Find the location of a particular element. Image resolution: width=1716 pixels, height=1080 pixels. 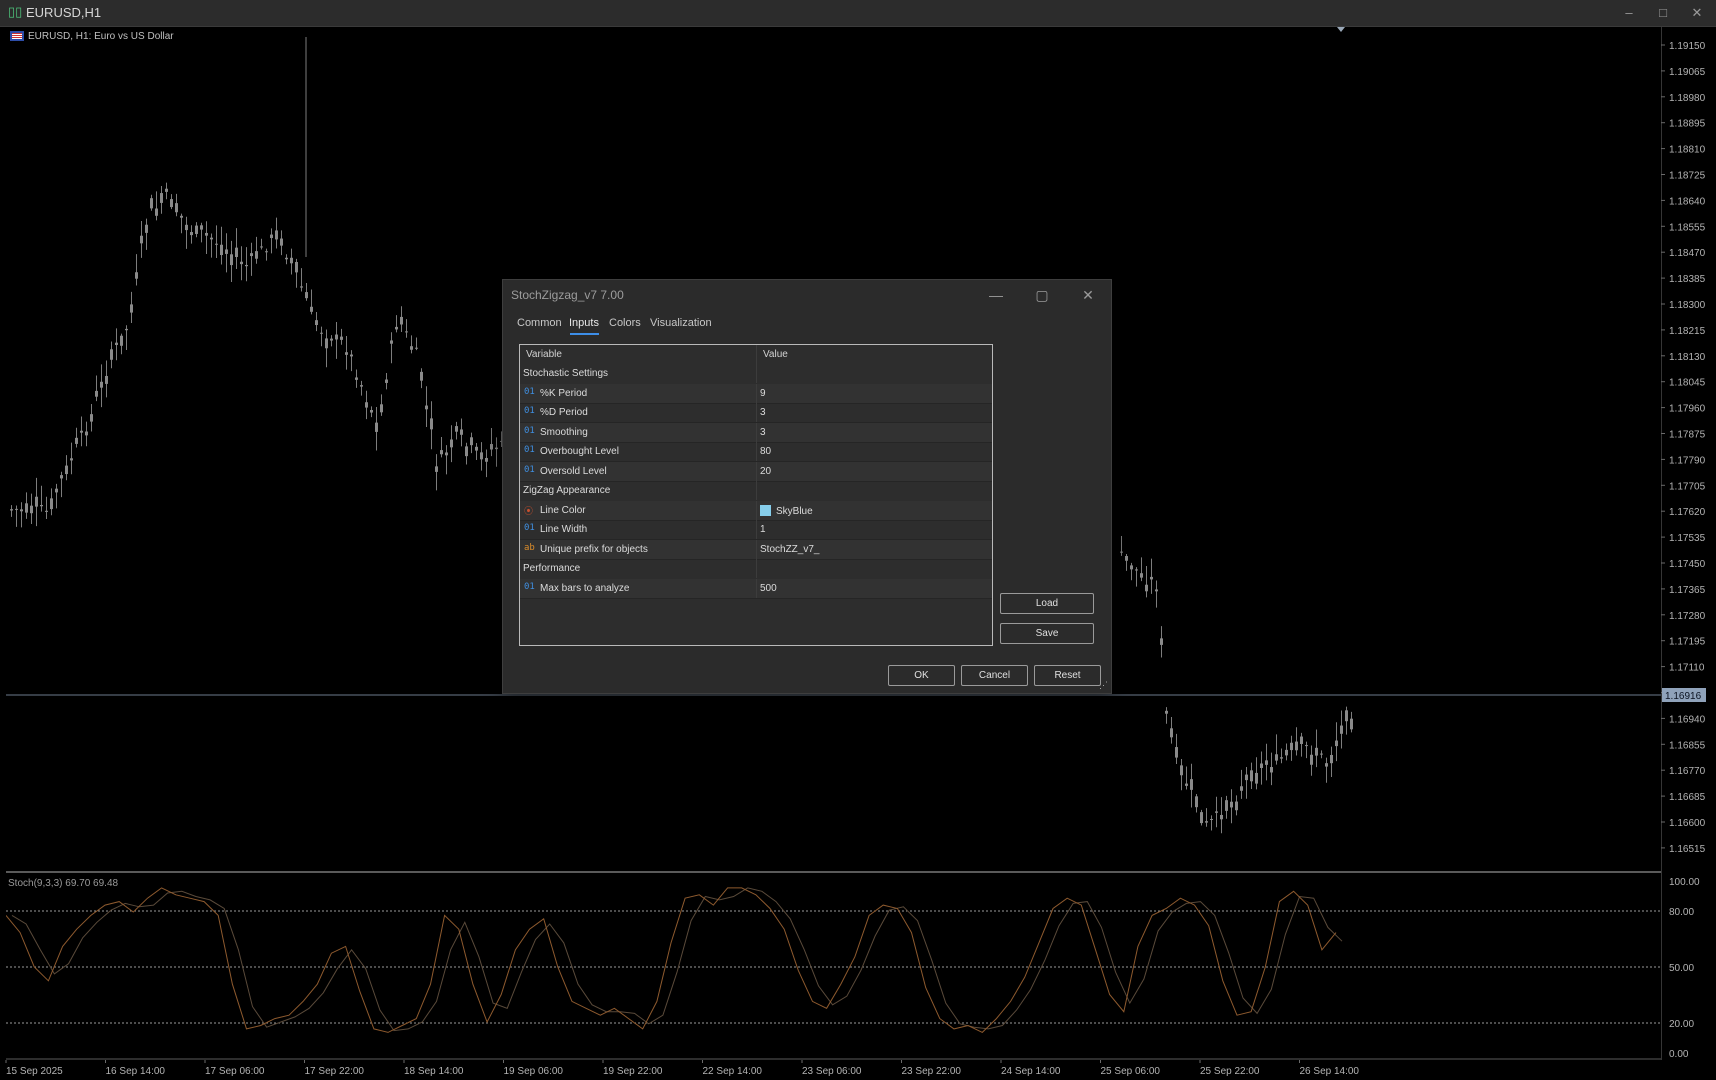

color-param-icon: ⦿ is located at coordinates (529, 511).